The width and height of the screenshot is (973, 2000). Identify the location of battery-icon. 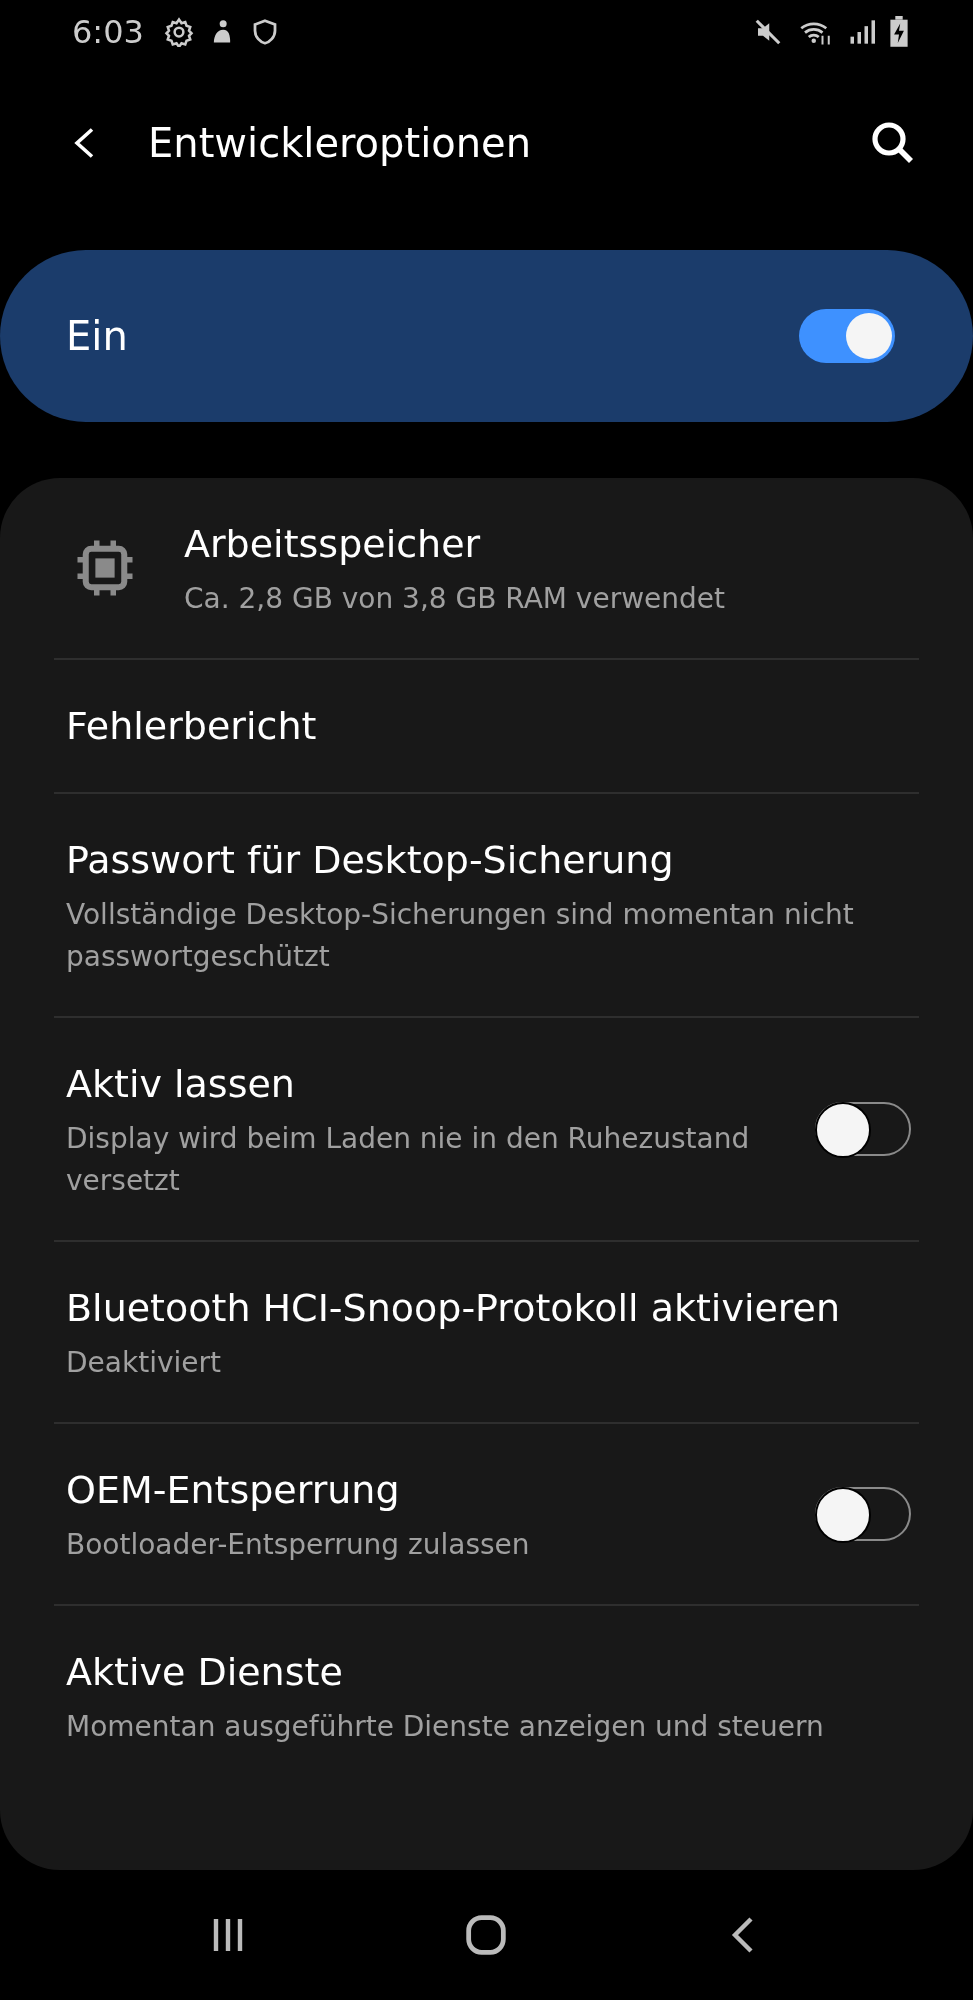
(899, 32).